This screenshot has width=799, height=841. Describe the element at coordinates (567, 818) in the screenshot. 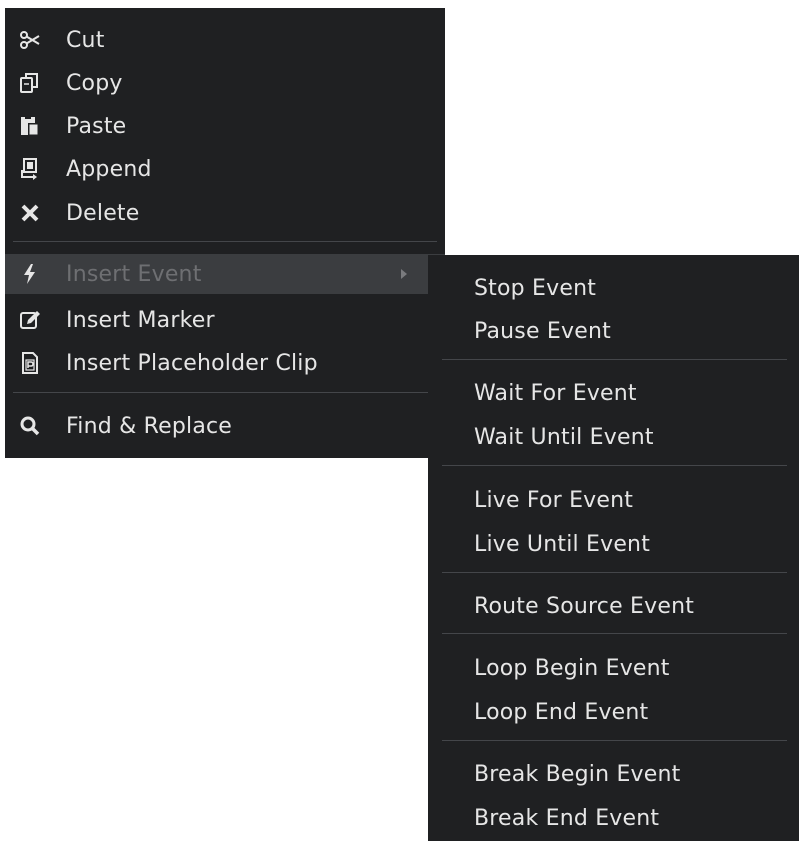

I see `menu-item-label: Break End Event` at that location.